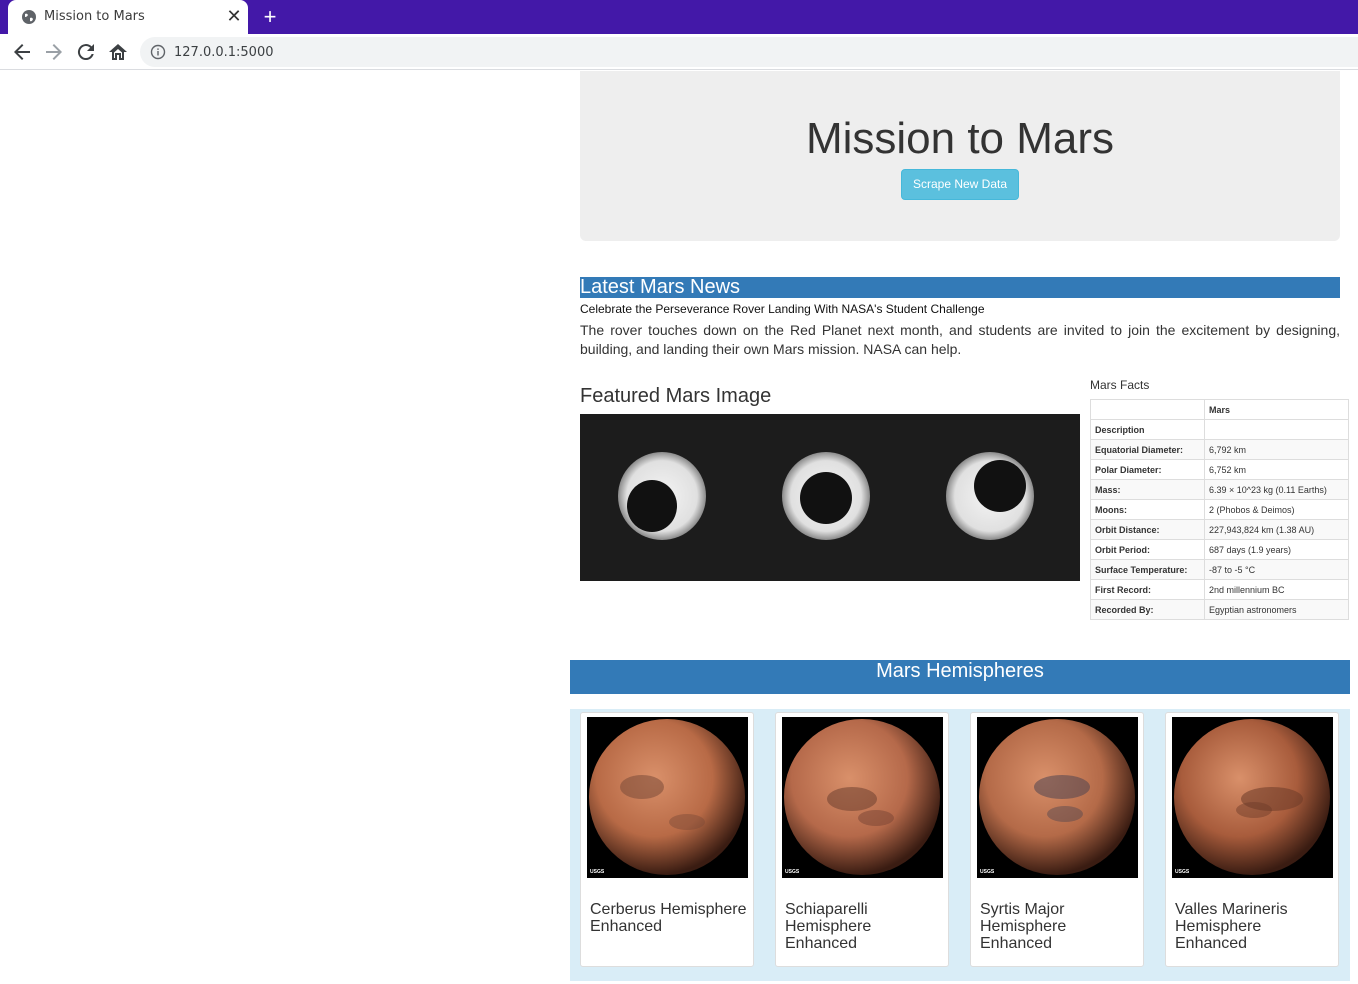  Describe the element at coordinates (118, 52) in the screenshot. I see `home-icon` at that location.